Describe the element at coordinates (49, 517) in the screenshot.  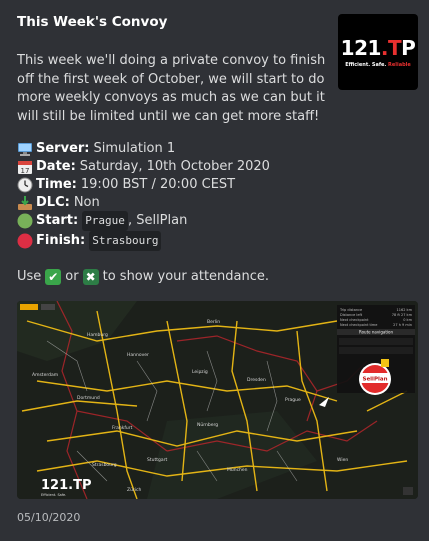
I see `embed-timestamp: 05/10/2020` at that location.